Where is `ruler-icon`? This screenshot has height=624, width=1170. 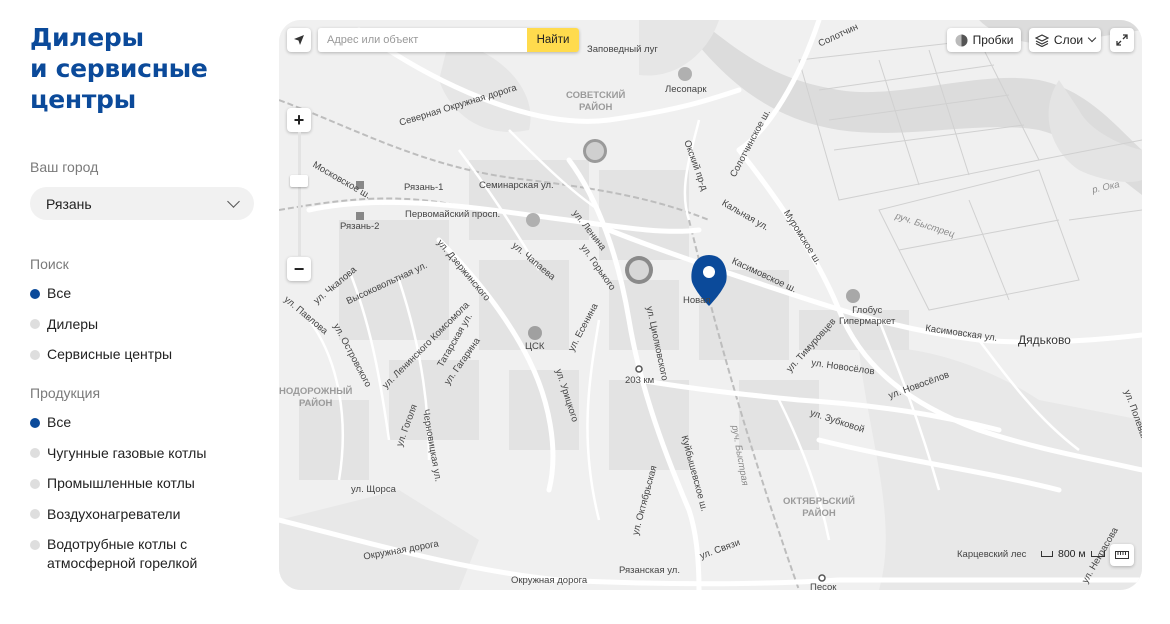
ruler-icon is located at coordinates (1122, 555).